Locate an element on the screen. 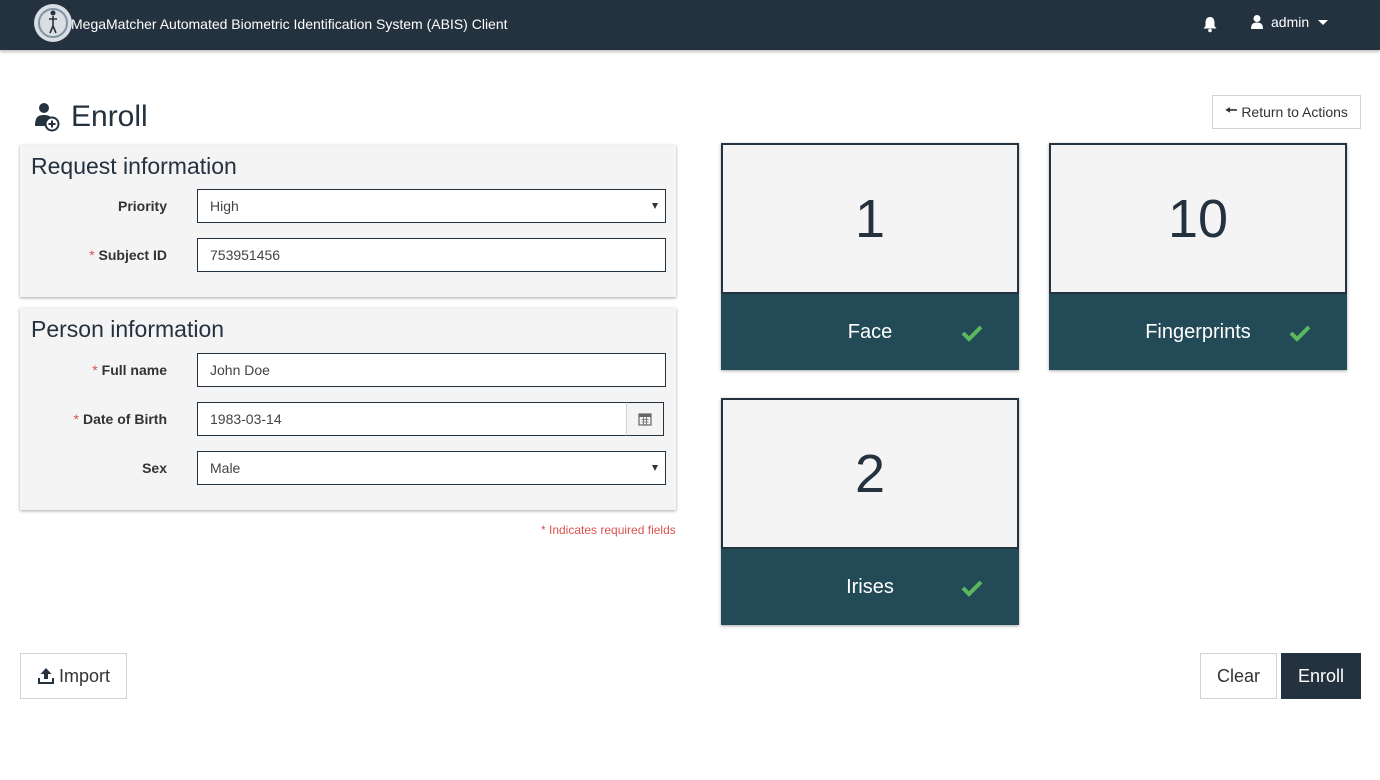 This screenshot has height=780, width=1380. fingerprints-tile-count-area: 10 is located at coordinates (1198, 218).